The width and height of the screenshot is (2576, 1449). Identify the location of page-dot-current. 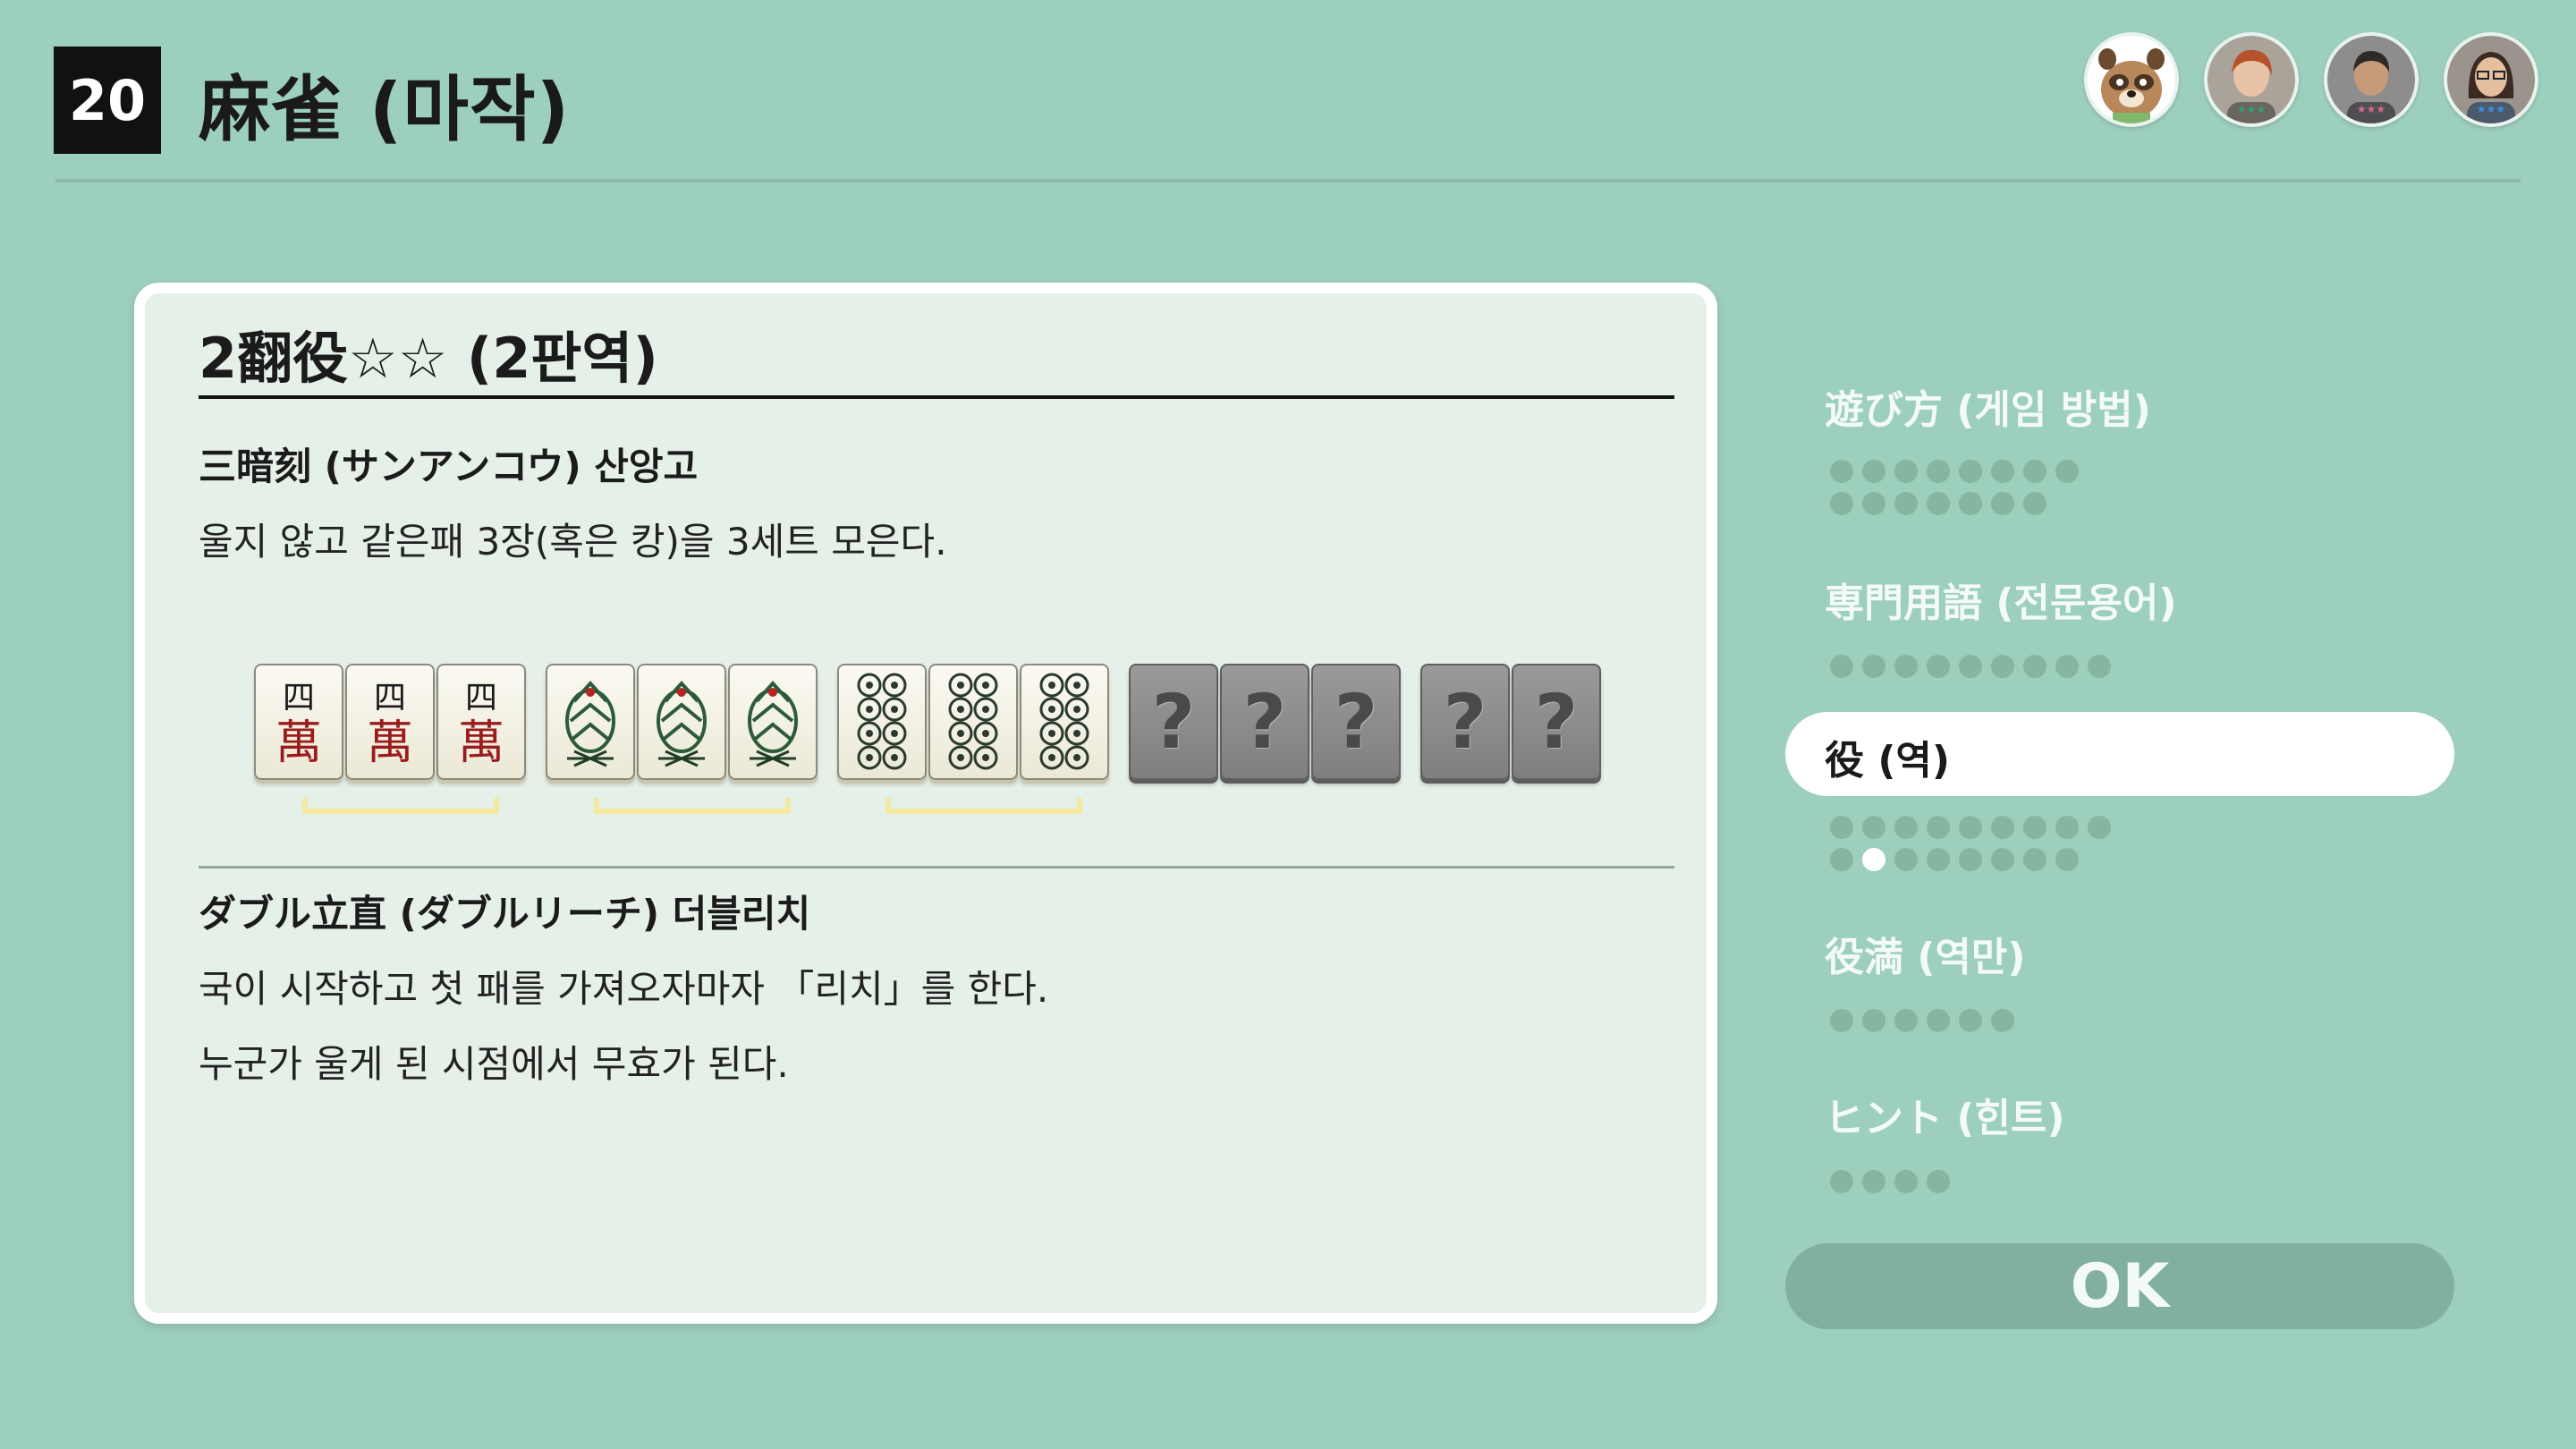
(1873, 859).